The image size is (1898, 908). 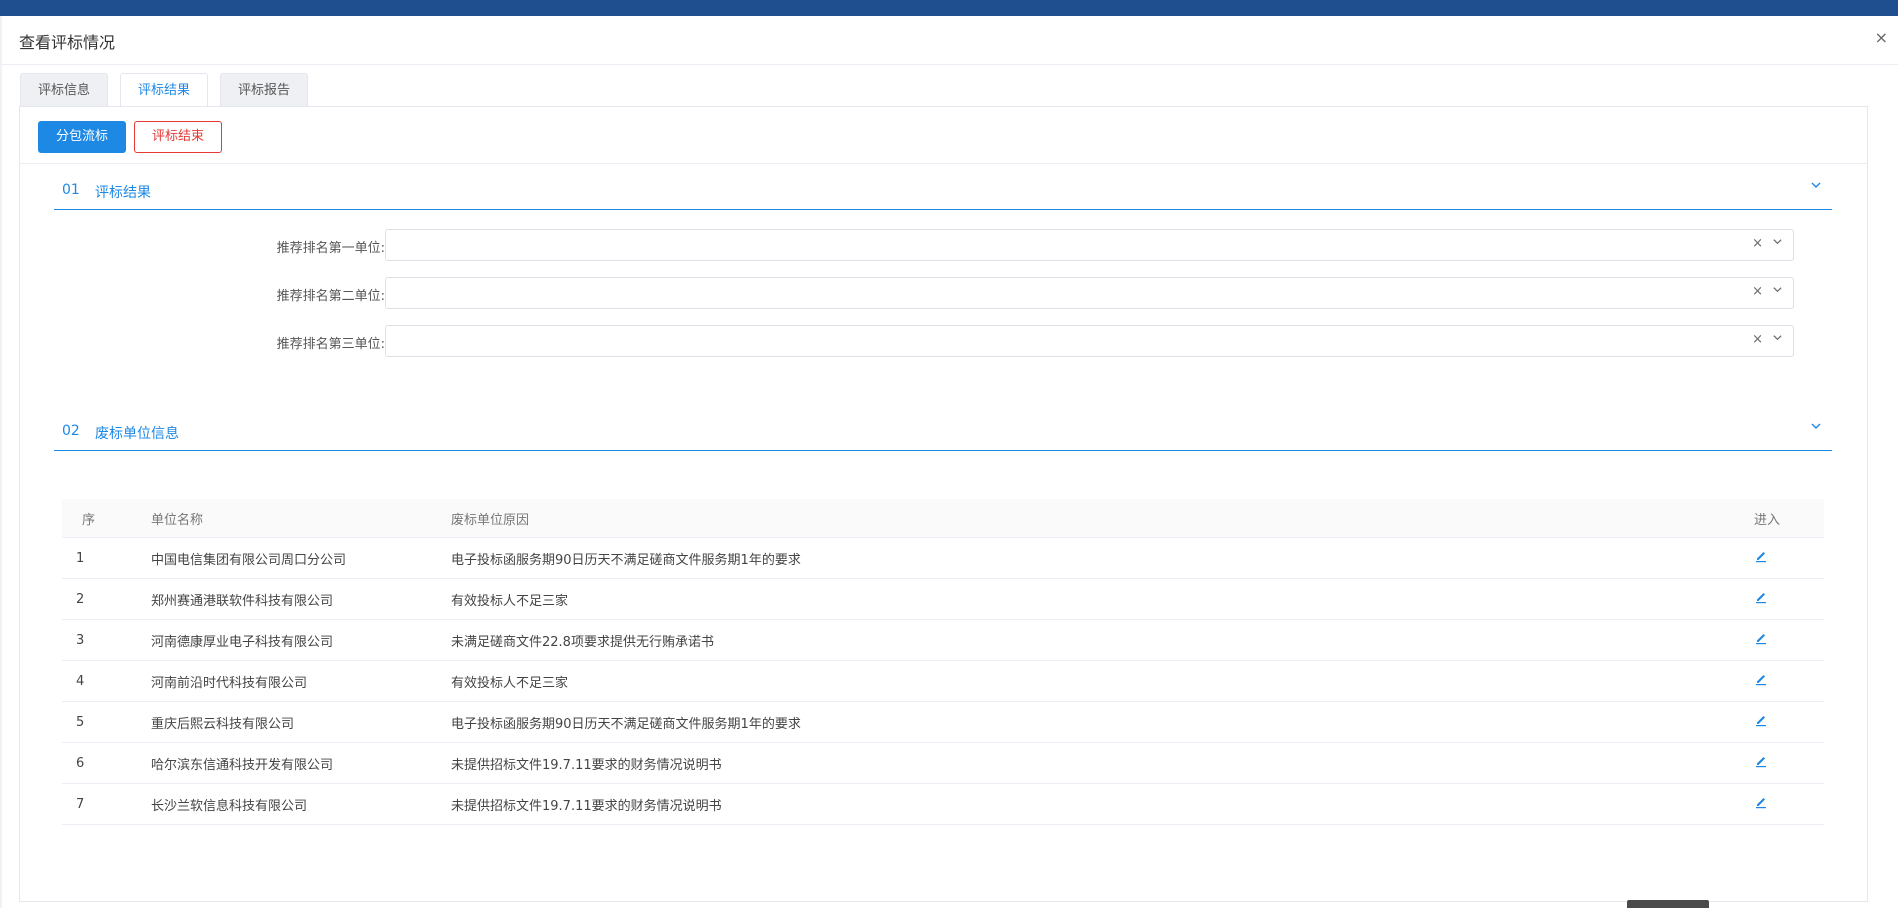 What do you see at coordinates (949, 8) in the screenshot?
I see `top-bar` at bounding box center [949, 8].